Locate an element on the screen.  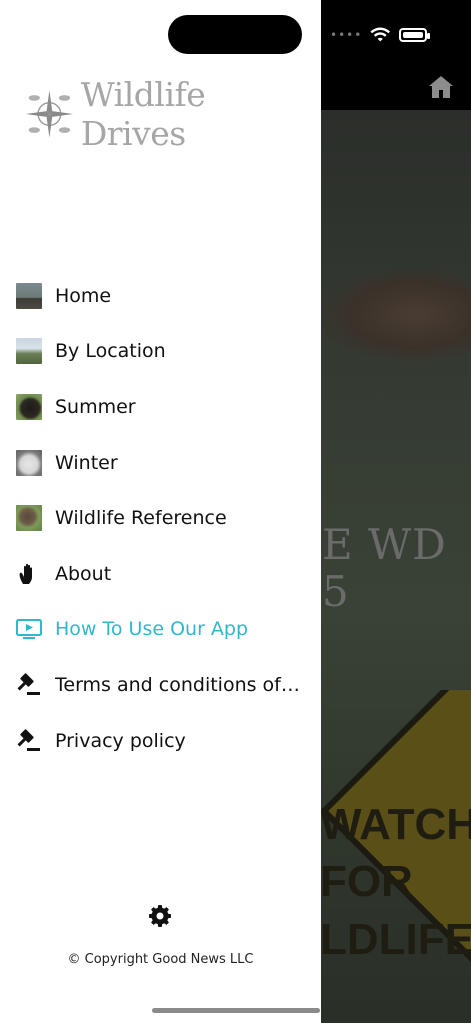
home-icon is located at coordinates (441, 87).